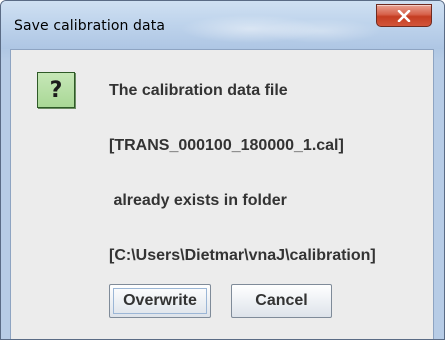 The image size is (445, 340). Describe the element at coordinates (198, 90) in the screenshot. I see `message-line-1: The calibration data file` at that location.